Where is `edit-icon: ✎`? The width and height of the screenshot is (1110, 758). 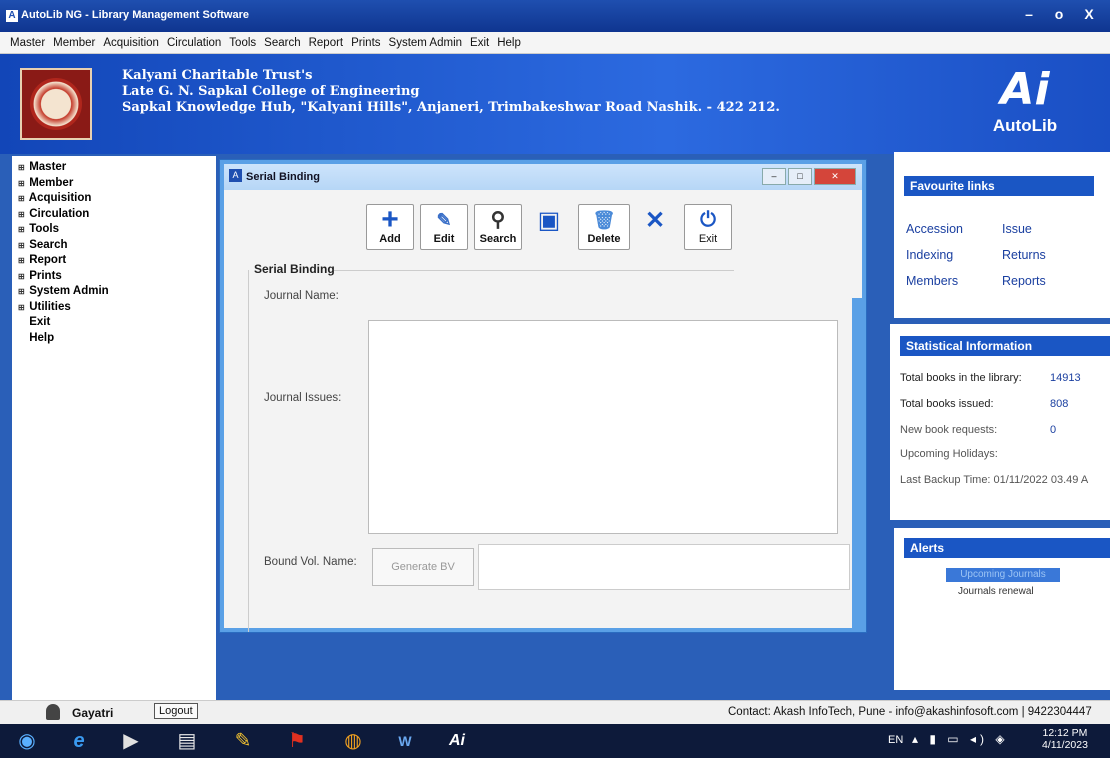
edit-icon: ✎ is located at coordinates (444, 220).